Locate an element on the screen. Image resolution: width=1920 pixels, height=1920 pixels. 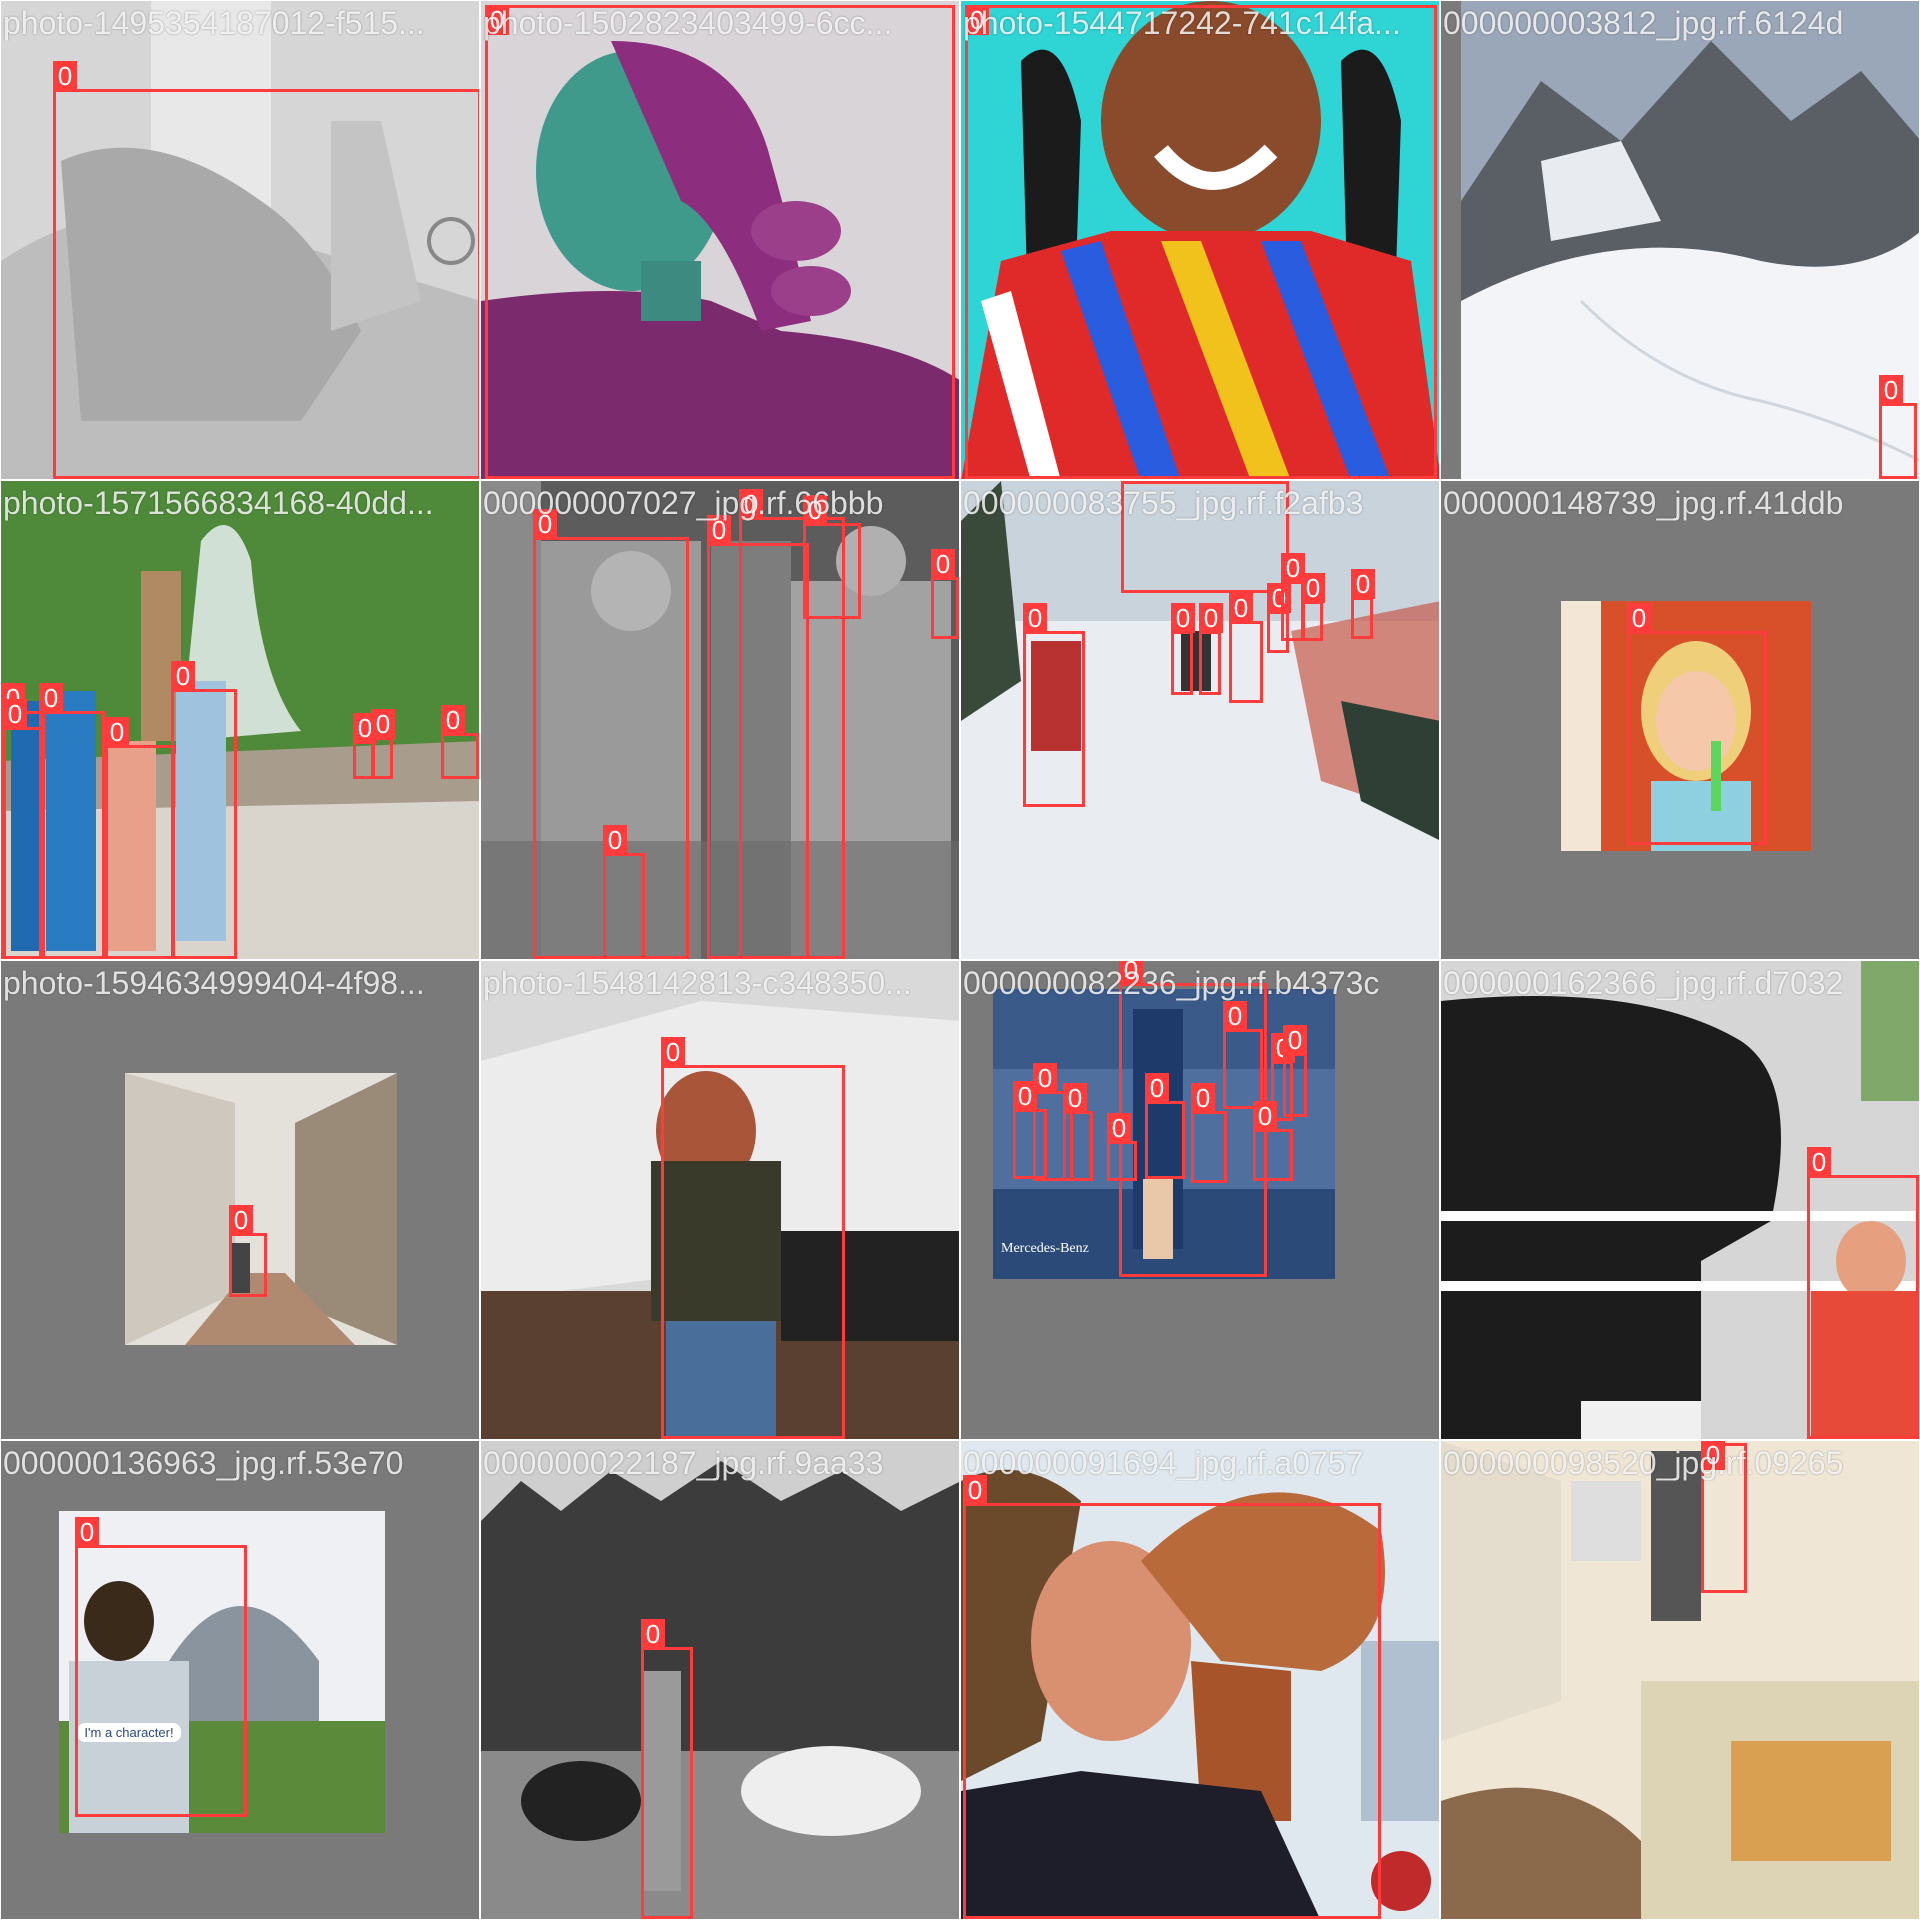
tile-15: 0 000000091694_jpg.rf.a0757 is located at coordinates (1200, 1680).